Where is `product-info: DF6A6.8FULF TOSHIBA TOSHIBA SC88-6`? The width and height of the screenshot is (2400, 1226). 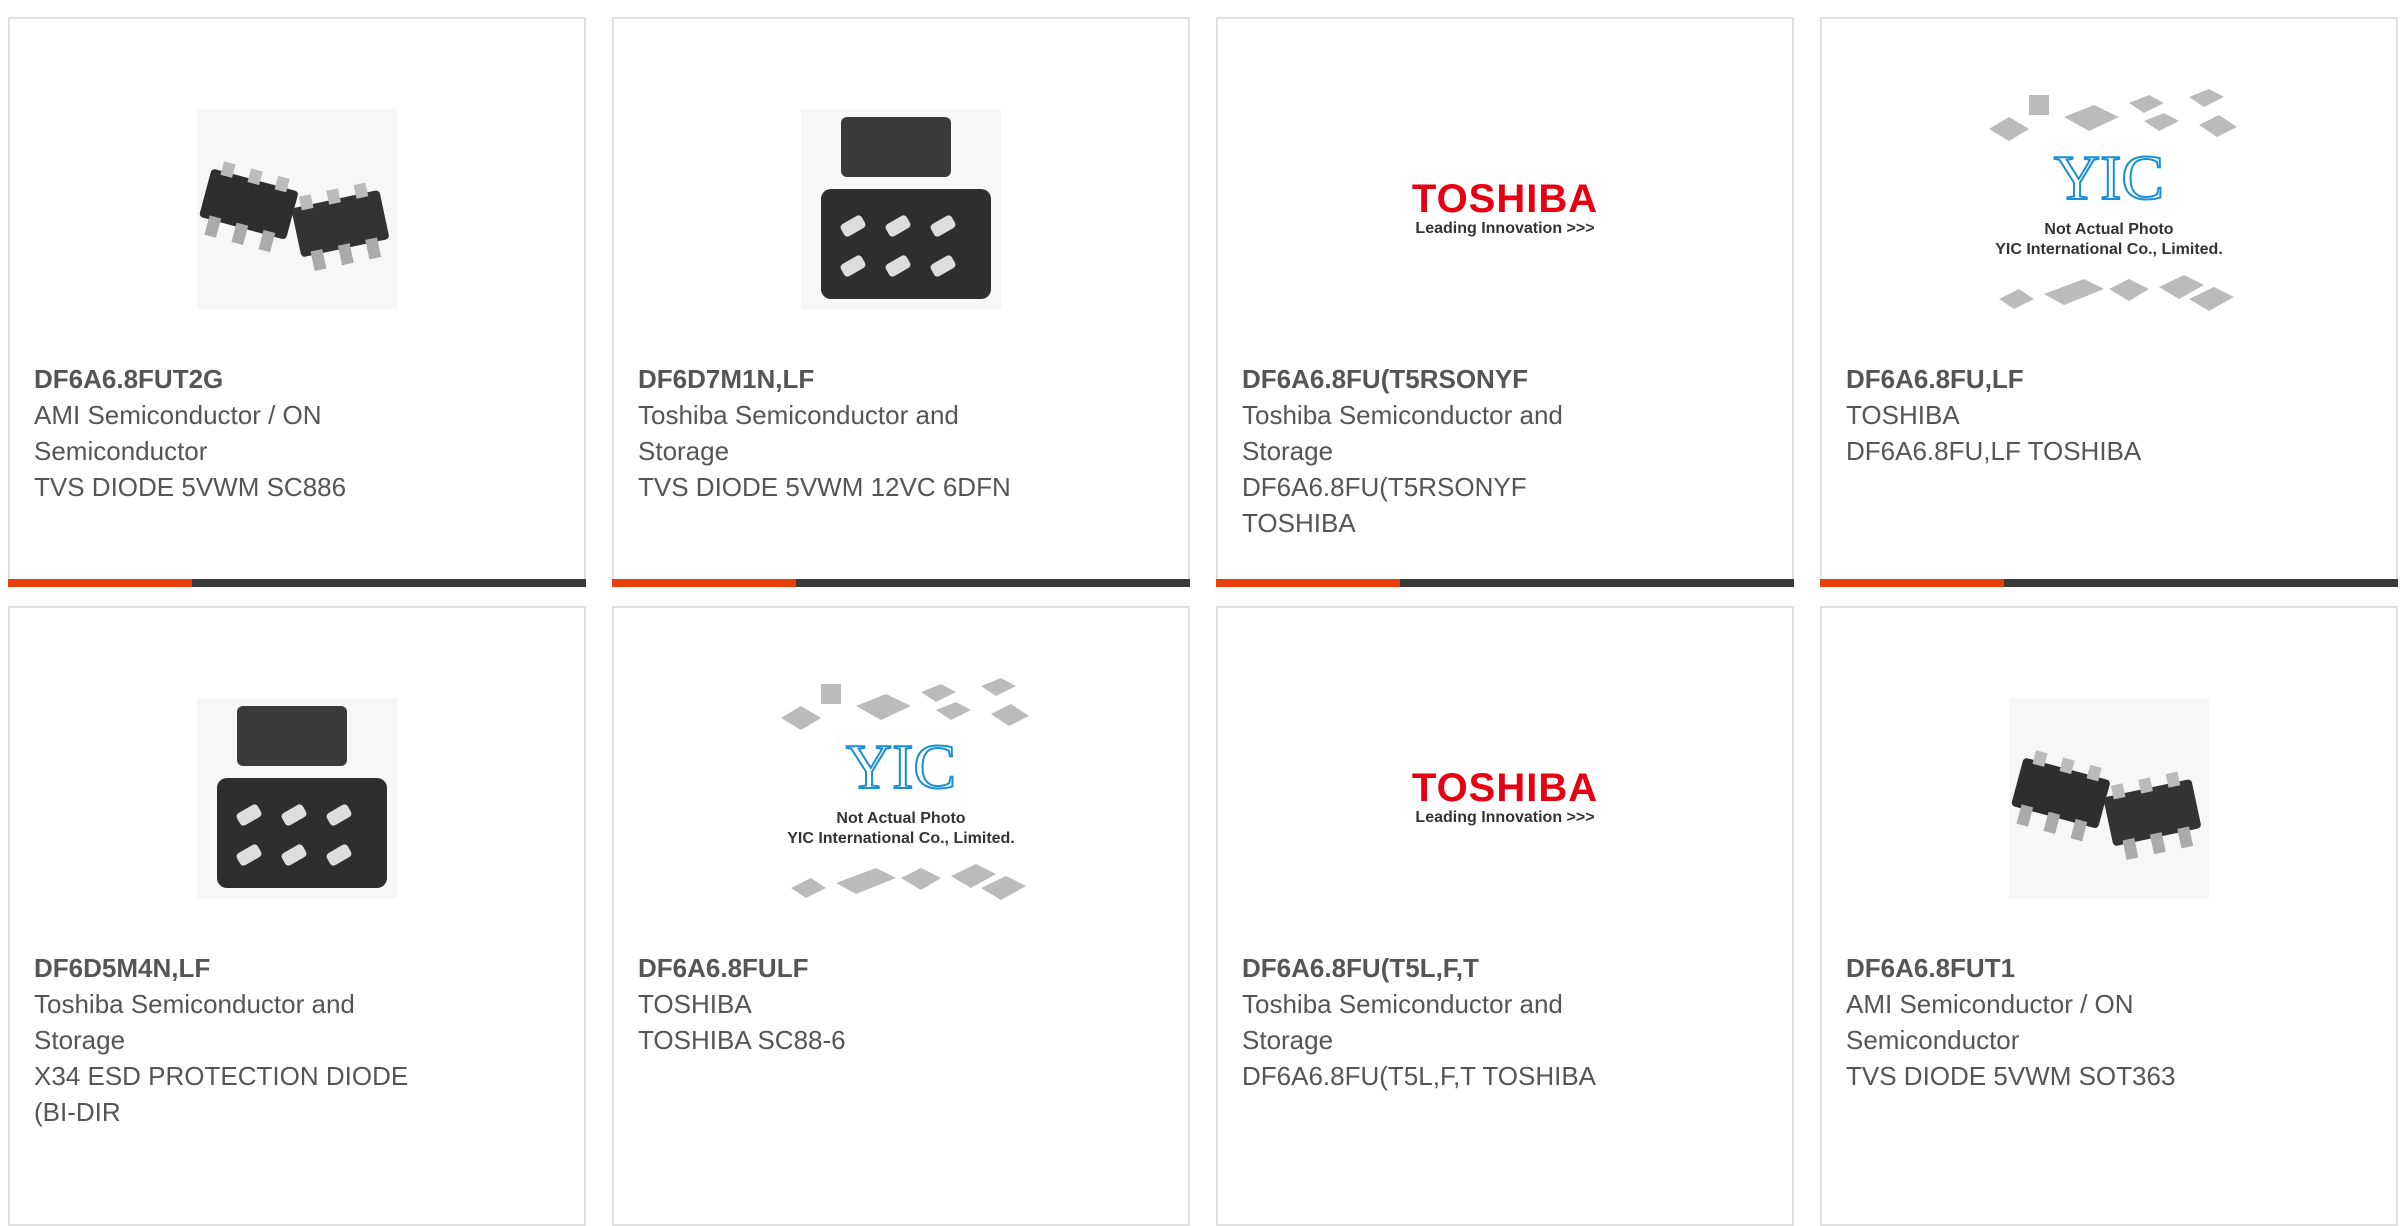
product-info: DF6A6.8FULF TOSHIBA TOSHIBA SC88-6 is located at coordinates (858, 1004).